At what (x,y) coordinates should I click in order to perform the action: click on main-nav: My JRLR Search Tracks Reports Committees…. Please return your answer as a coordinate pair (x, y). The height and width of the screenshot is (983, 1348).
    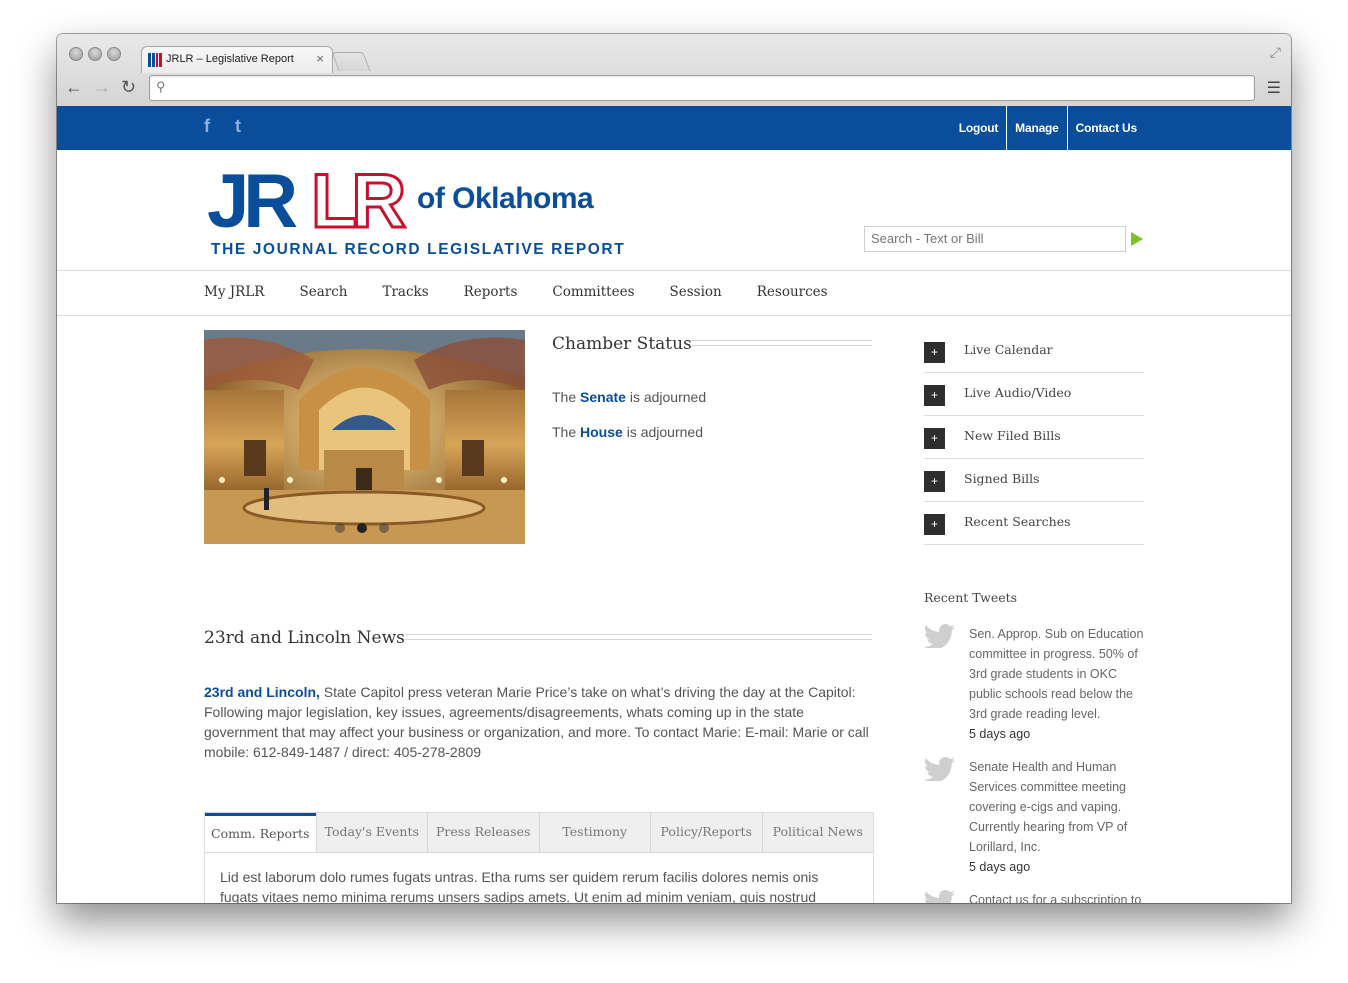
    Looking at the image, I should click on (674, 293).